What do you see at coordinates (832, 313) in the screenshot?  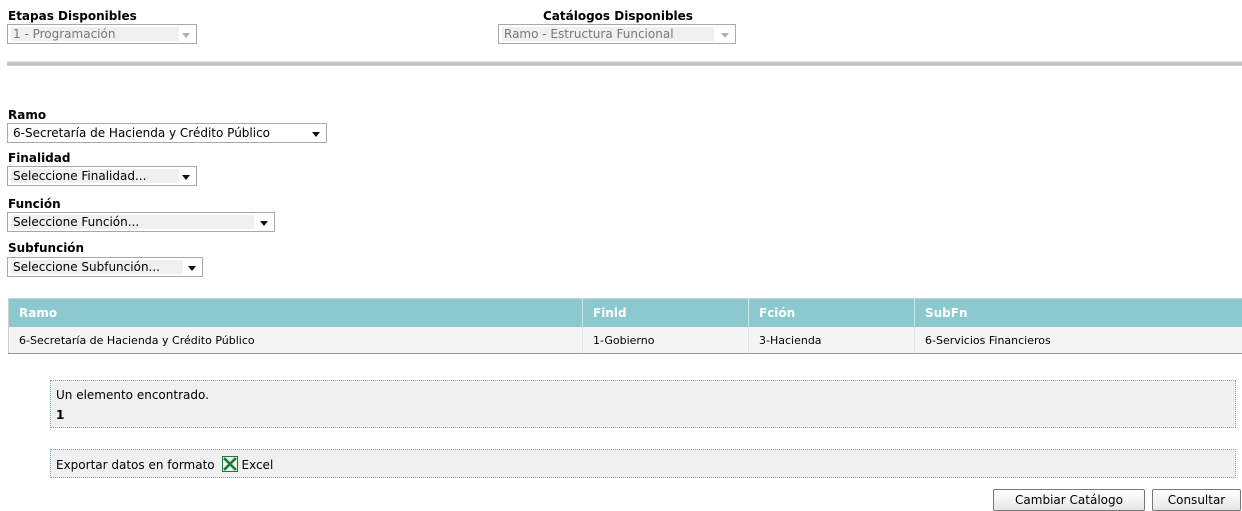 I see `column-header-fcion: Fción` at bounding box center [832, 313].